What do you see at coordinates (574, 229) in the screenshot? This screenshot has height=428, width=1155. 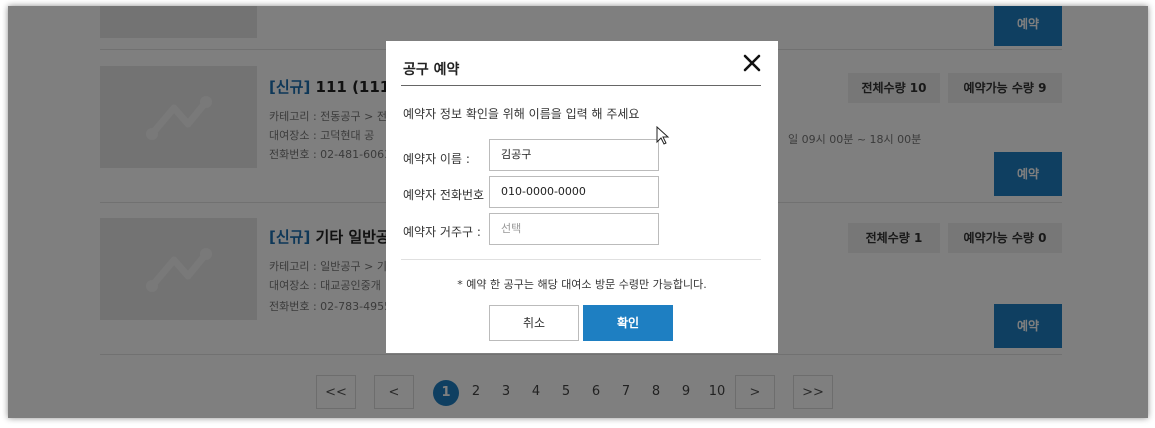 I see `district-select: 선택` at bounding box center [574, 229].